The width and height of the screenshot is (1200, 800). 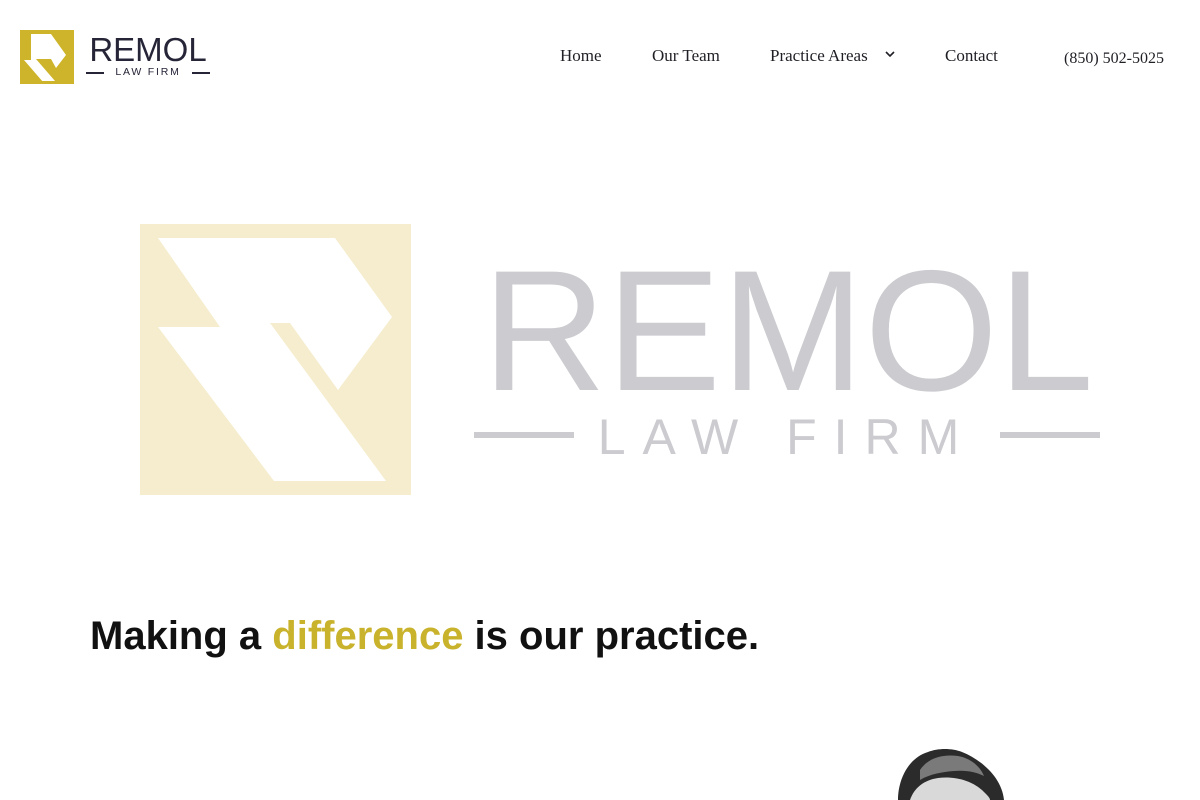 I want to click on chevron-down-icon, so click(x=890, y=54).